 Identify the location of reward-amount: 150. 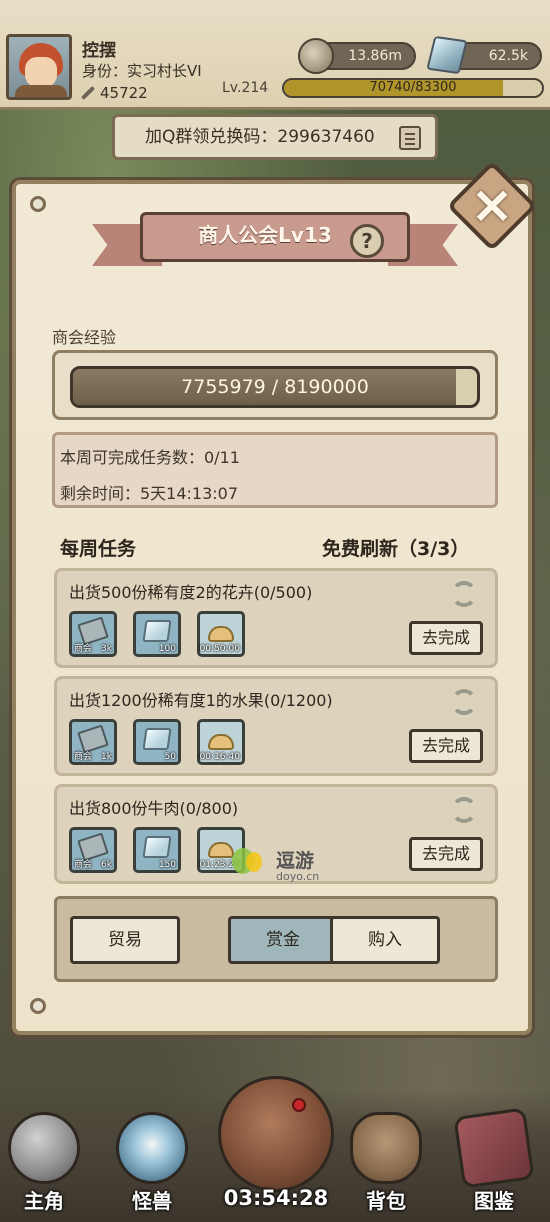
(167, 865).